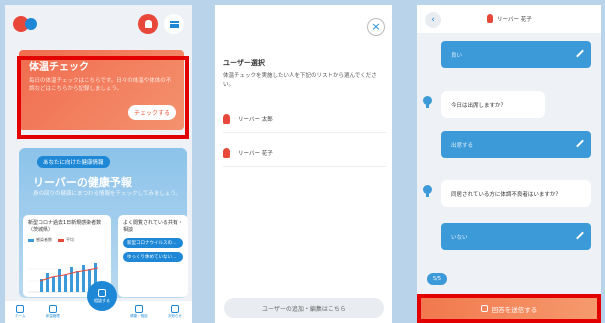 The width and height of the screenshot is (605, 323). I want to click on chat-user: リーバー 花子, so click(509, 18).